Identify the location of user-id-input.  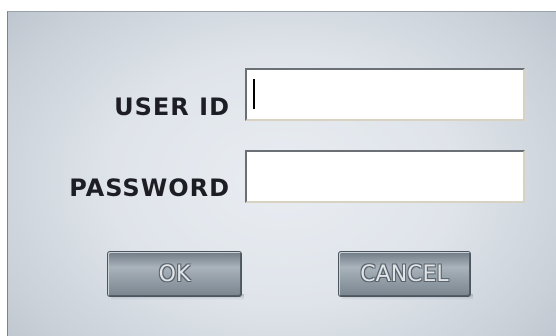
(385, 94).